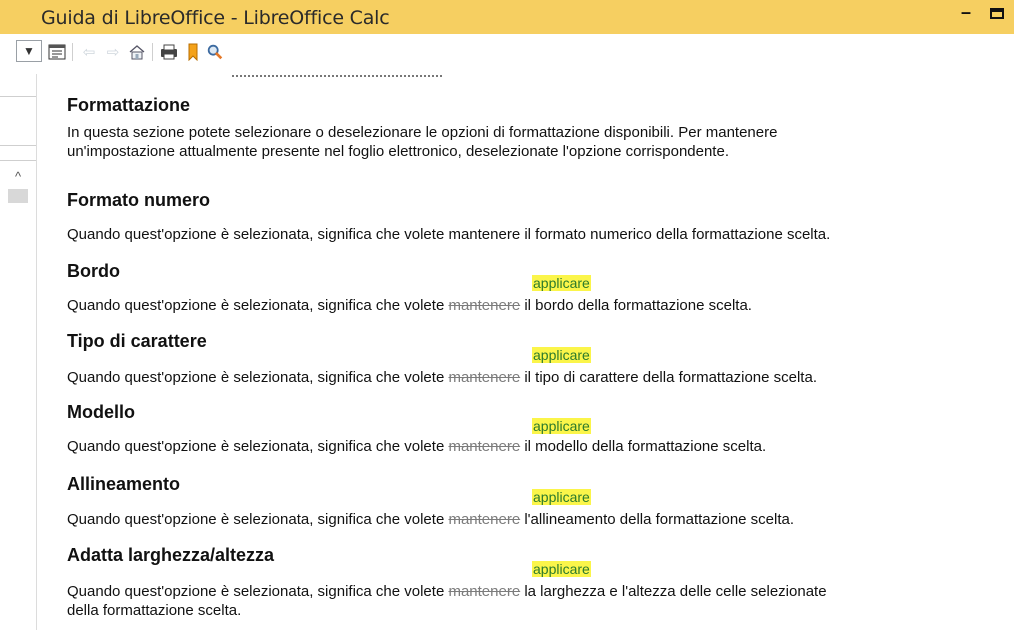 The image size is (1014, 630). Describe the element at coordinates (18, 176) in the screenshot. I see `scroll-up-button: ^` at that location.